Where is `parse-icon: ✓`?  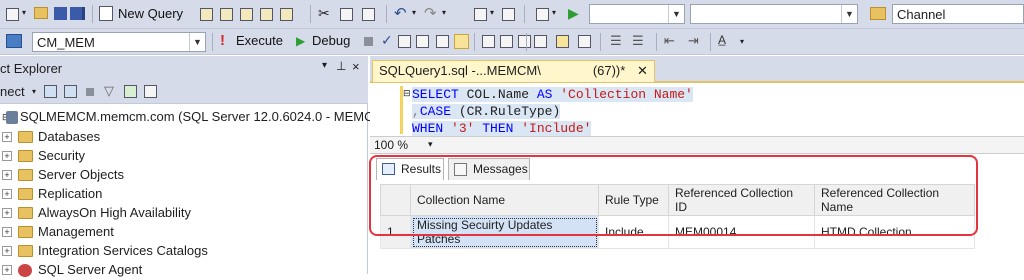 parse-icon: ✓ is located at coordinates (387, 40).